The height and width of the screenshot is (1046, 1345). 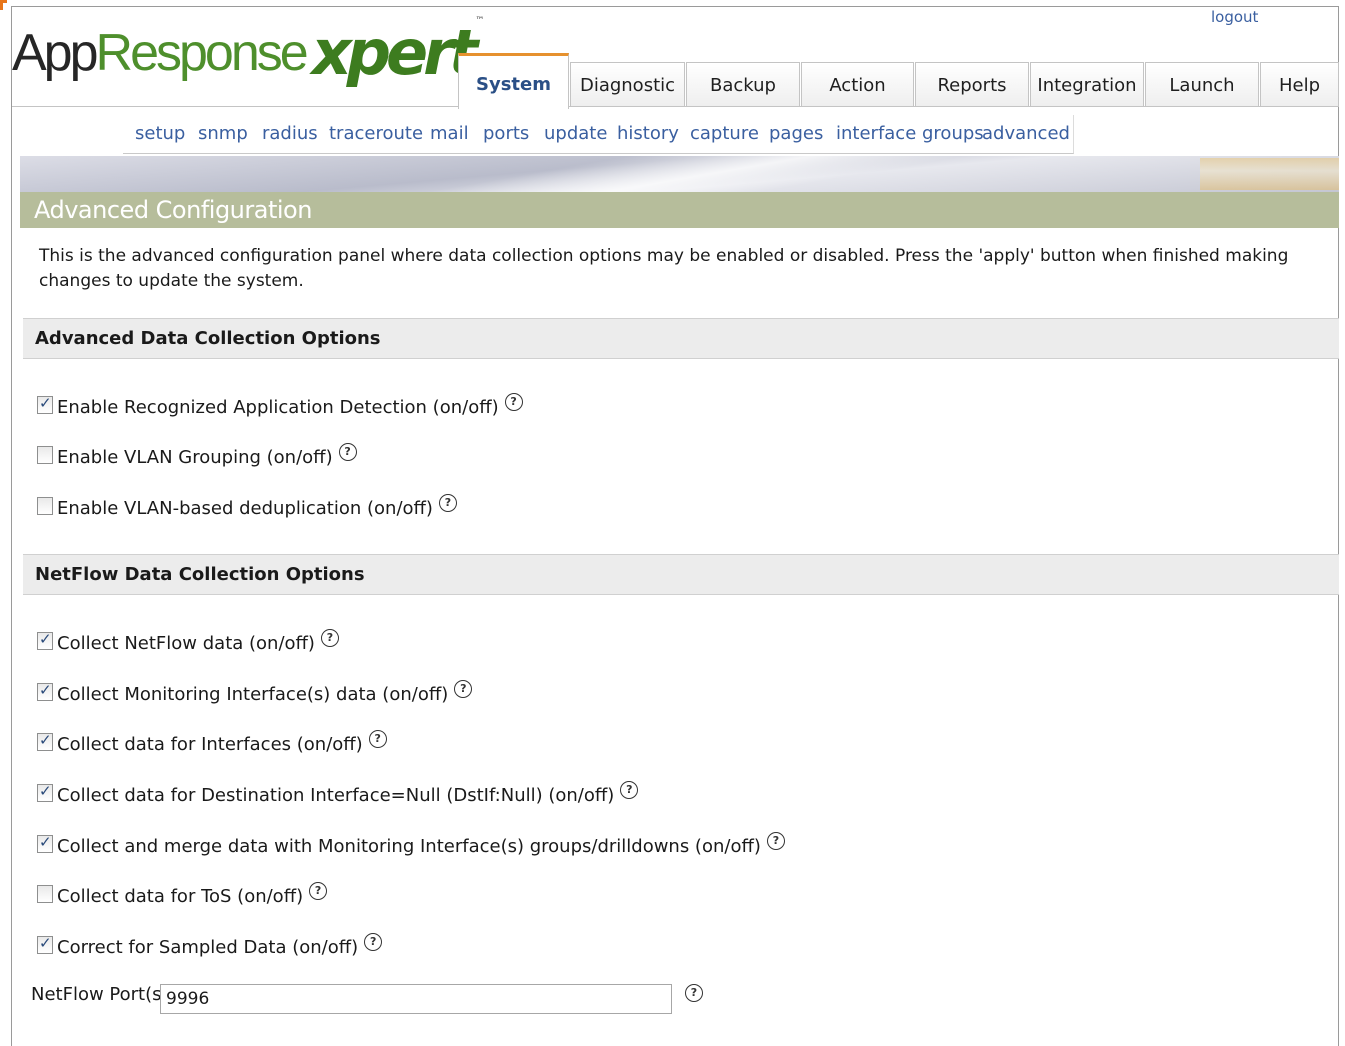 I want to click on page-title: Advanced Configuration, so click(x=173, y=210).